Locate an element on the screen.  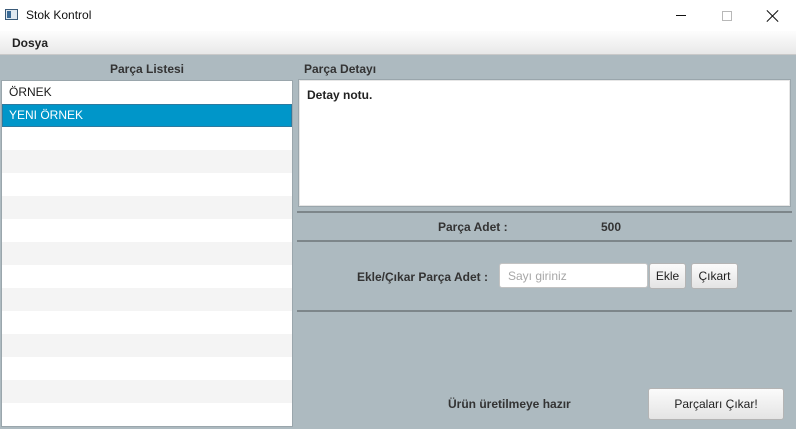
list-item: ÖRNEK is located at coordinates (147, 92).